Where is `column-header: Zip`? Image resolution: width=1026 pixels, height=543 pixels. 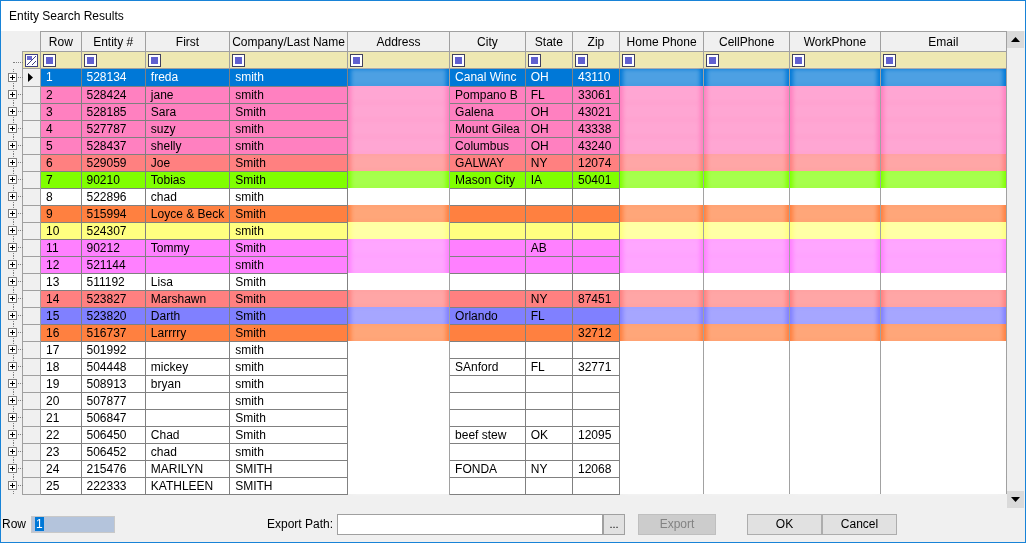 column-header: Zip is located at coordinates (596, 41).